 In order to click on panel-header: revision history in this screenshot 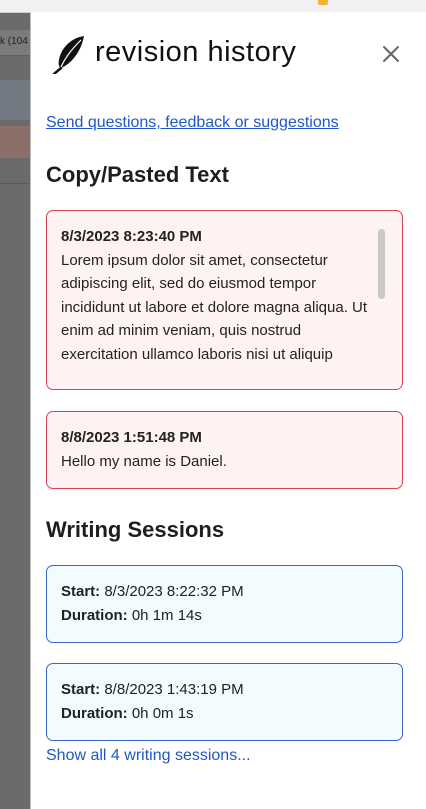, I will do `click(231, 54)`.